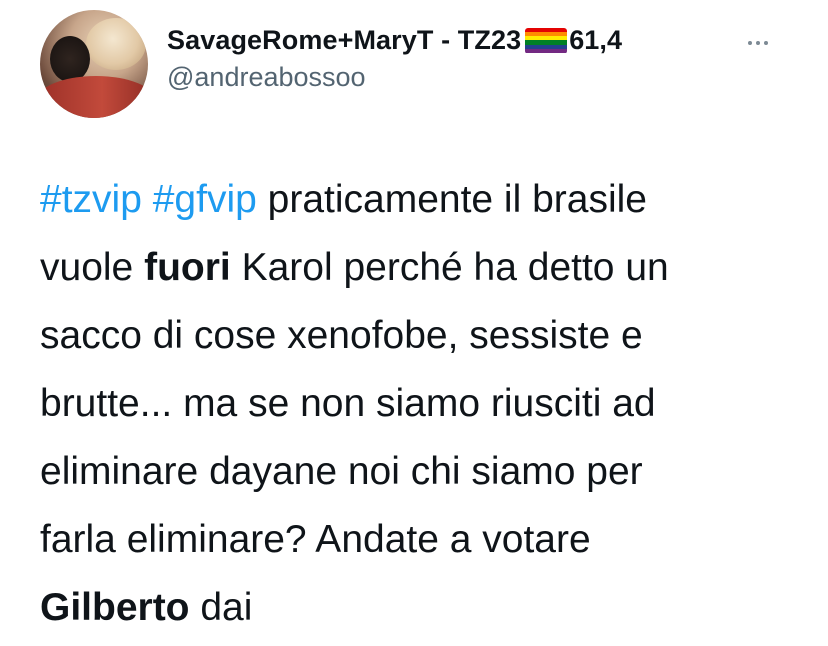 The width and height of the screenshot is (828, 646). Describe the element at coordinates (341, 335) in the screenshot. I see `tweet-text-segment: sacco di cose xenofobe, sessiste e` at that location.